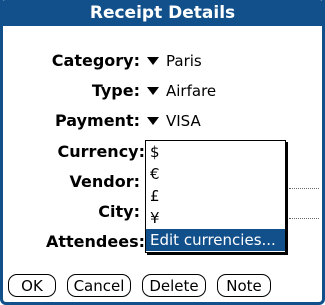 This screenshot has width=325, height=305. Describe the element at coordinates (184, 61) in the screenshot. I see `category-value: Paris` at that location.